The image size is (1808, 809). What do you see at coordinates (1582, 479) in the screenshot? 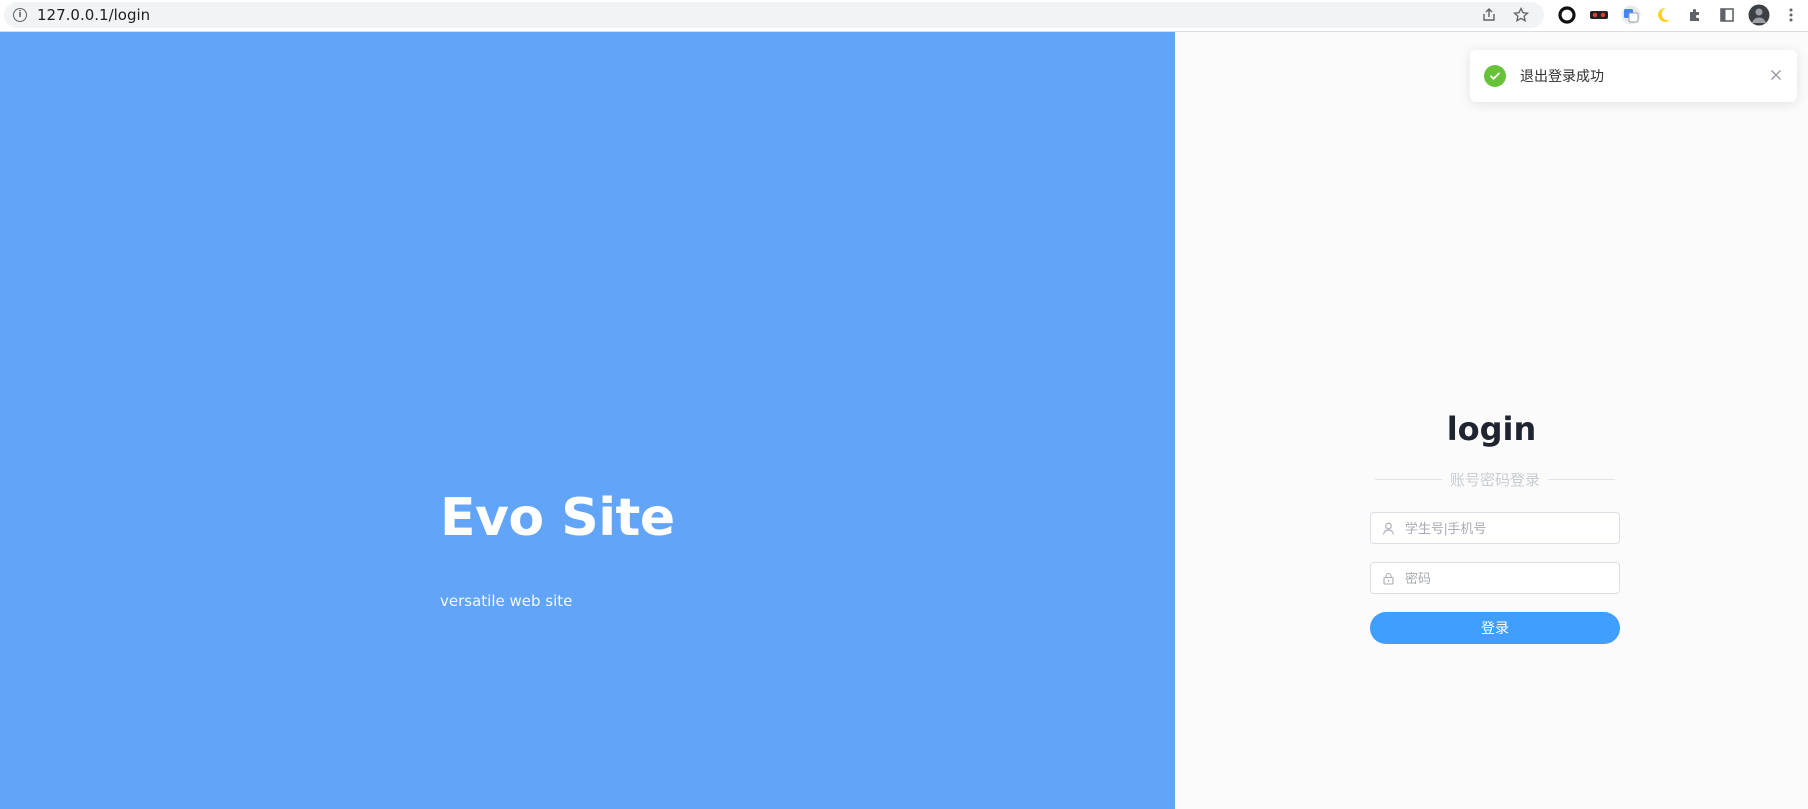
I see `divider-line-right` at bounding box center [1582, 479].